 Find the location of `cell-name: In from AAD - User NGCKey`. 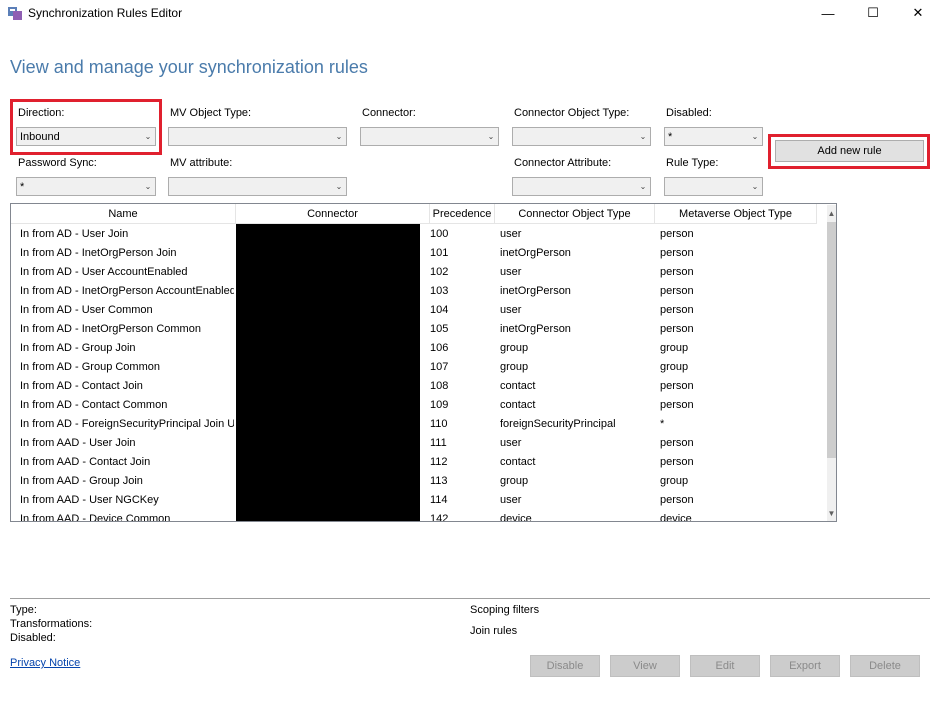

cell-name: In from AAD - User NGCKey is located at coordinates (89, 500).